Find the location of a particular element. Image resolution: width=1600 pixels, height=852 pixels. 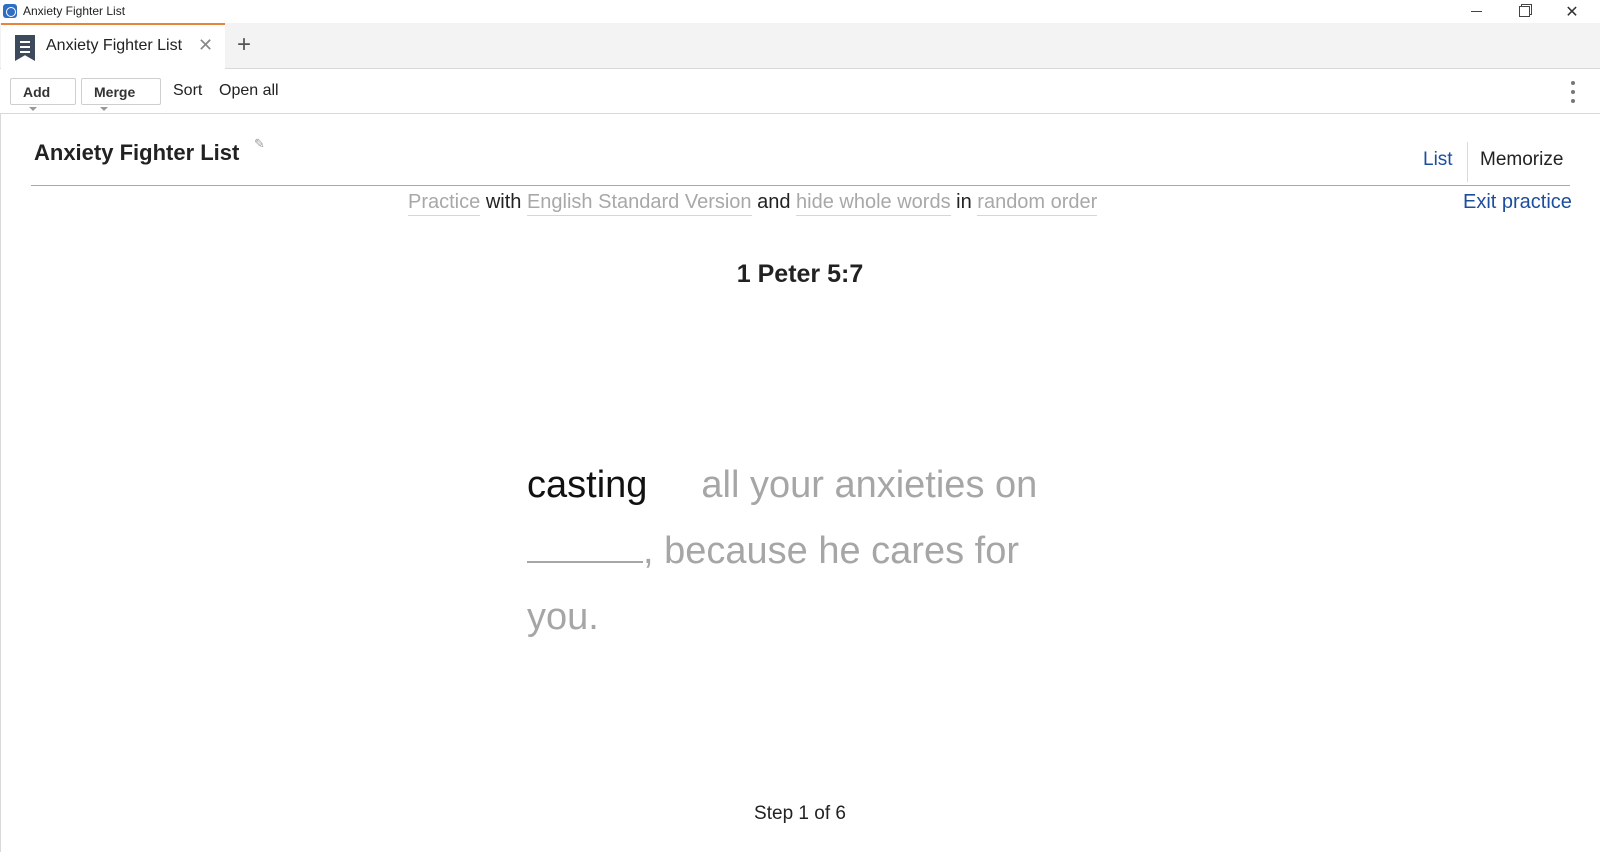

hidden-text: all your anxieties on is located at coordinates (869, 485).